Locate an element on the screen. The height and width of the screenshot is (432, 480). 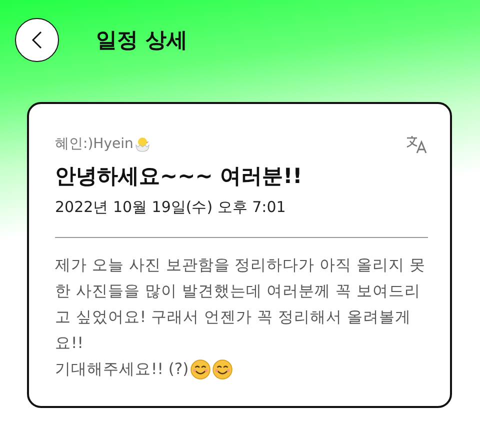
page-title: 일정 상세 is located at coordinates (142, 40).